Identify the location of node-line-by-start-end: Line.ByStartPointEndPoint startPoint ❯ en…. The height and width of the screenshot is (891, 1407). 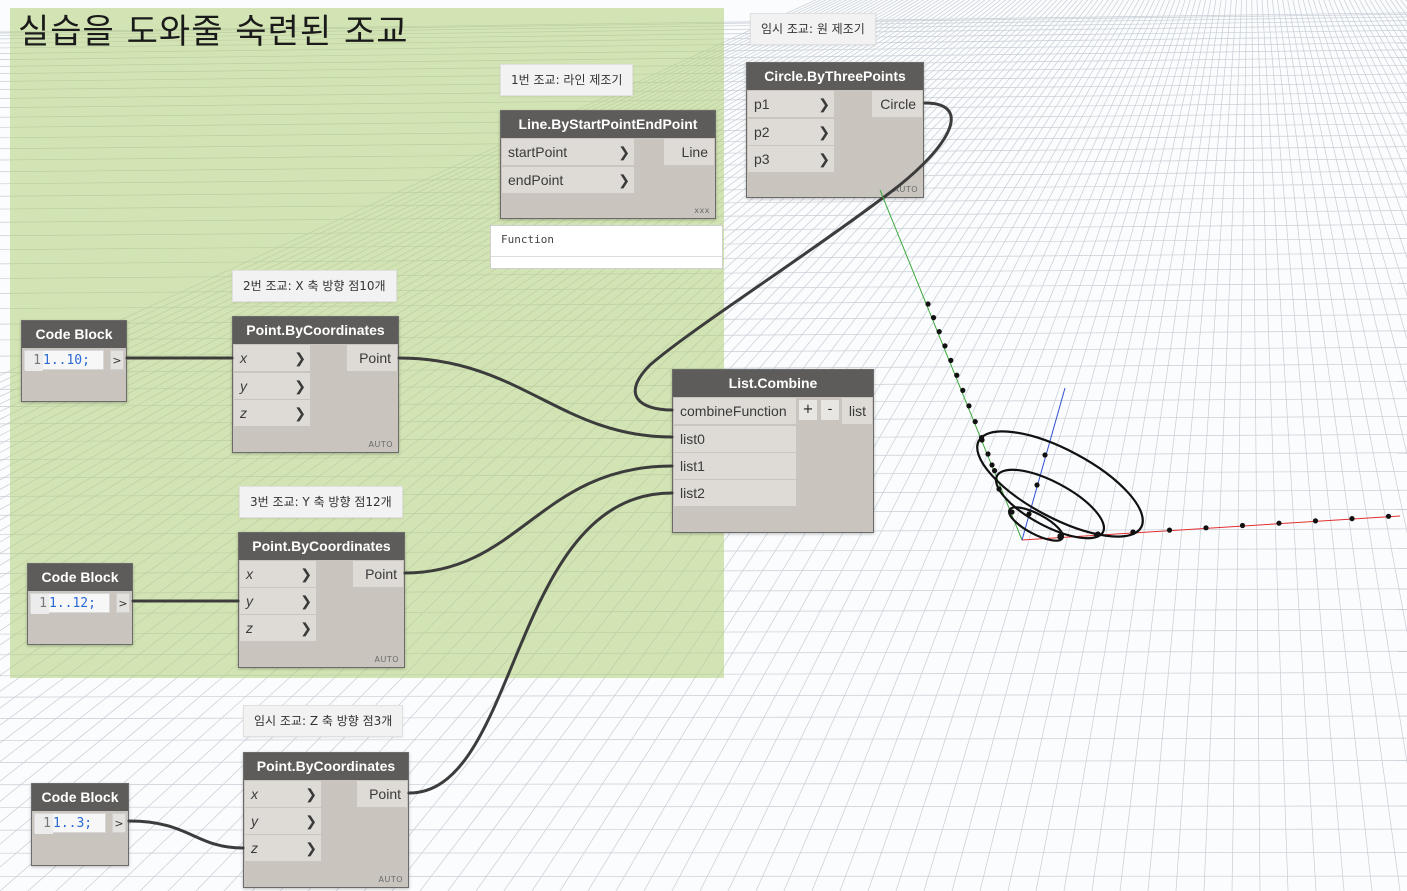
(608, 164).